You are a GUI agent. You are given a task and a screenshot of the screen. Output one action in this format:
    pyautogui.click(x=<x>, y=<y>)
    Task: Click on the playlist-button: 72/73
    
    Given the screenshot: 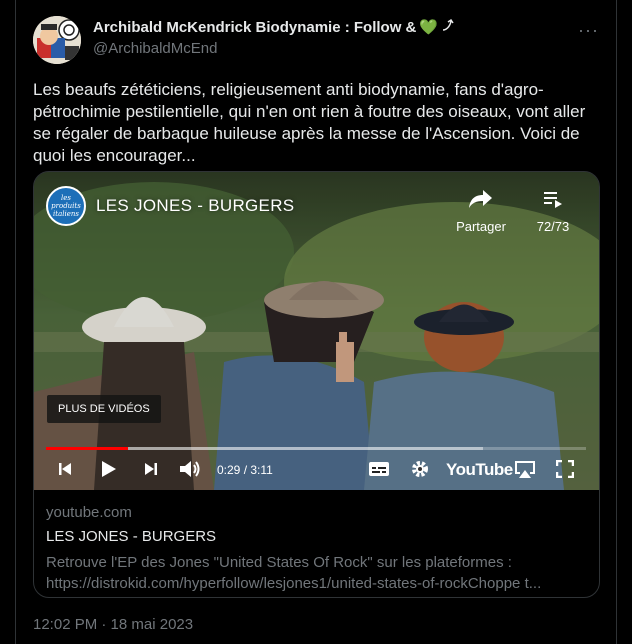 What is the action you would take?
    pyautogui.click(x=553, y=211)
    